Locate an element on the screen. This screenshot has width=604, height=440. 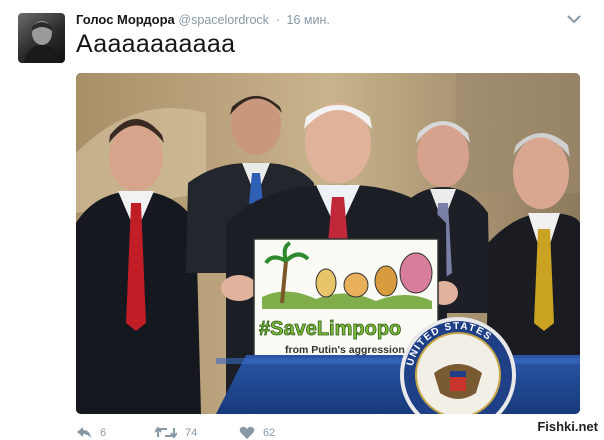
sign-hashtag: #SaveLimpopo is located at coordinates (330, 329).